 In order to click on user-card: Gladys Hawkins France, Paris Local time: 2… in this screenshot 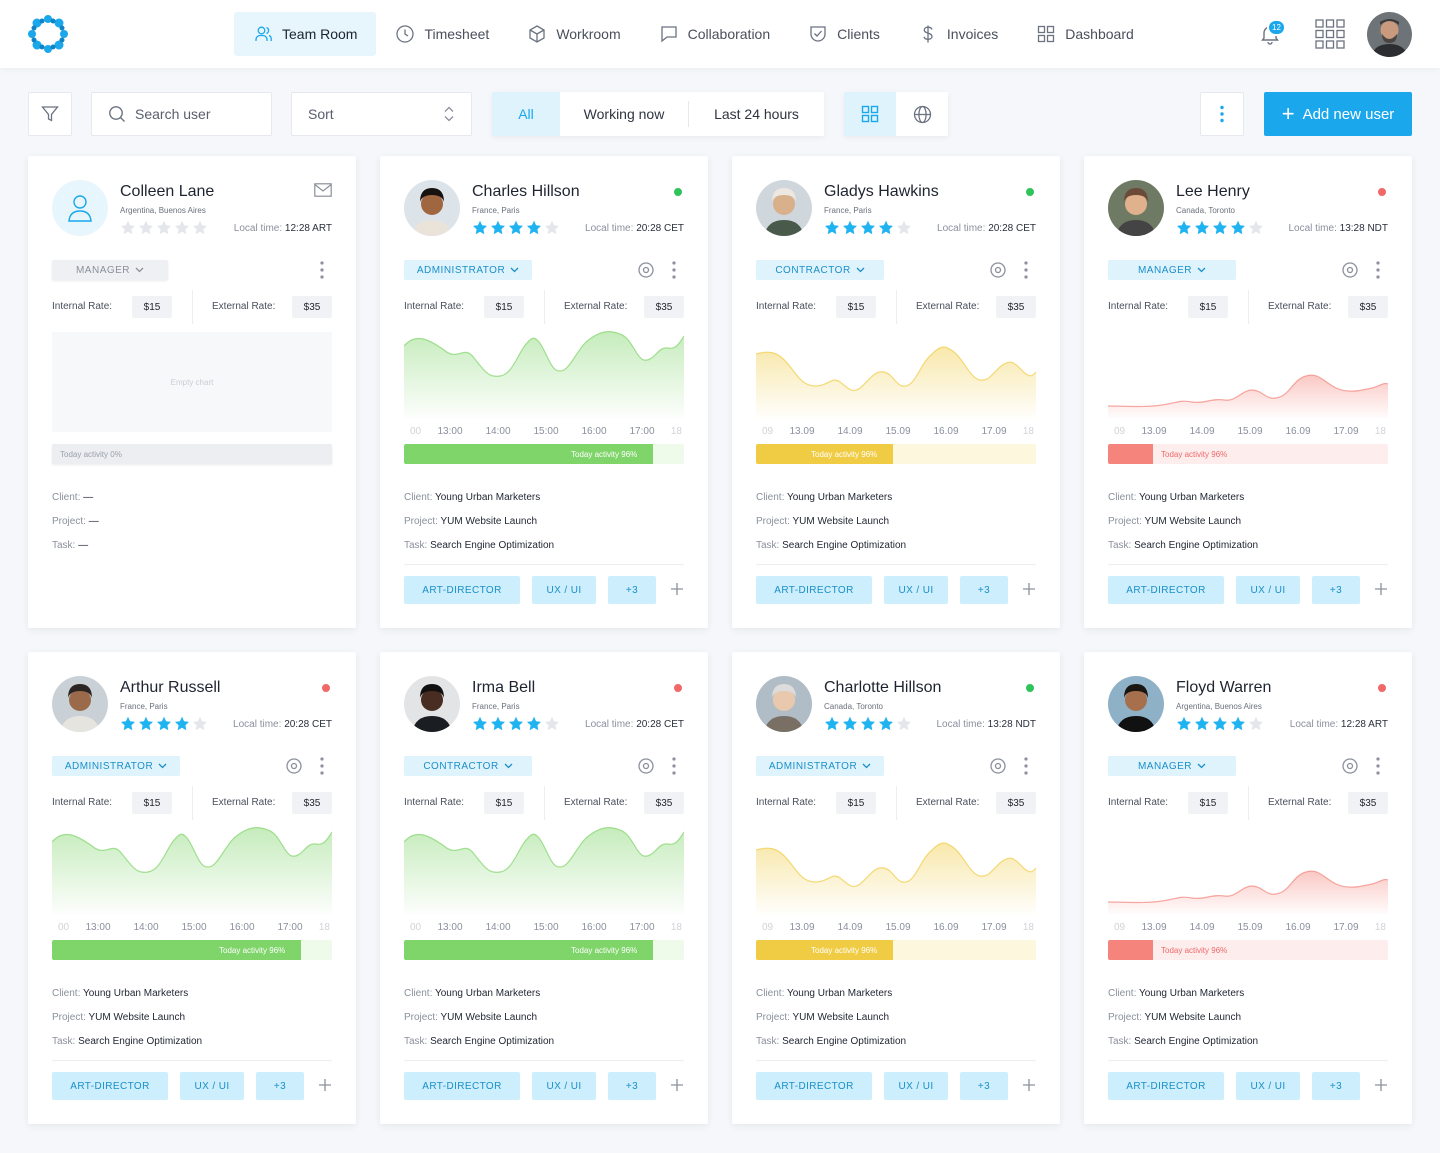, I will do `click(896, 392)`.